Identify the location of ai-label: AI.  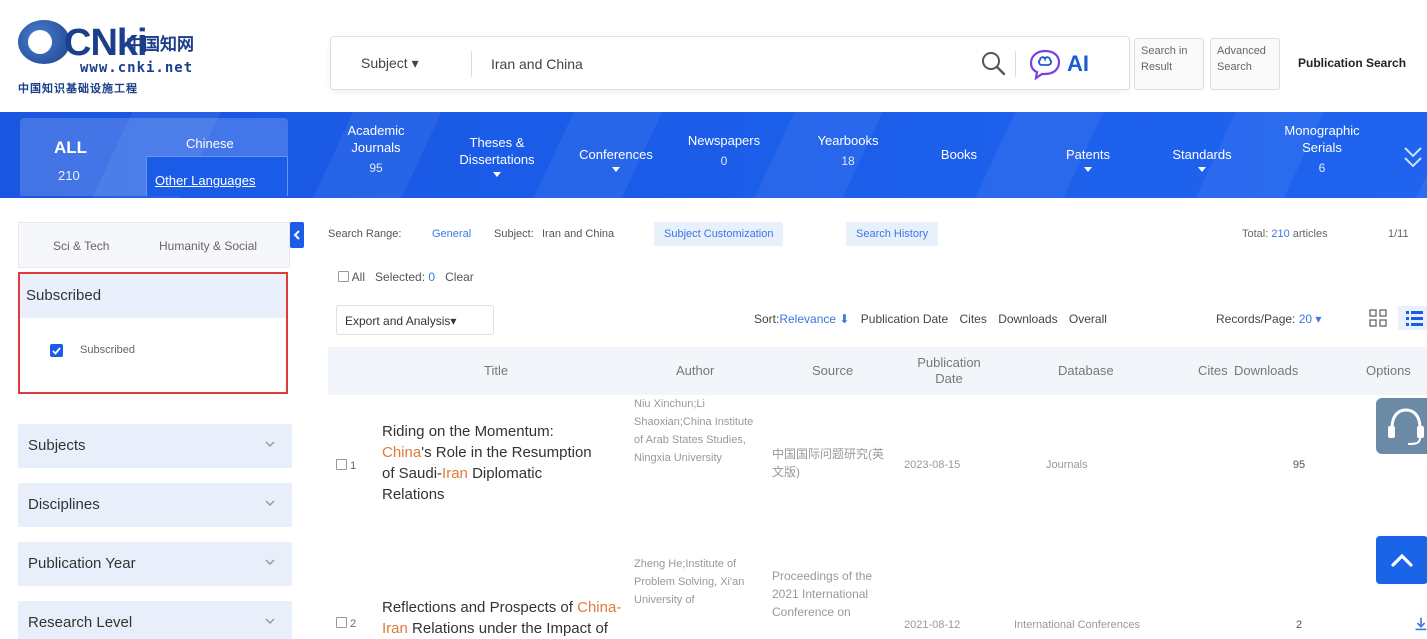
(1078, 63).